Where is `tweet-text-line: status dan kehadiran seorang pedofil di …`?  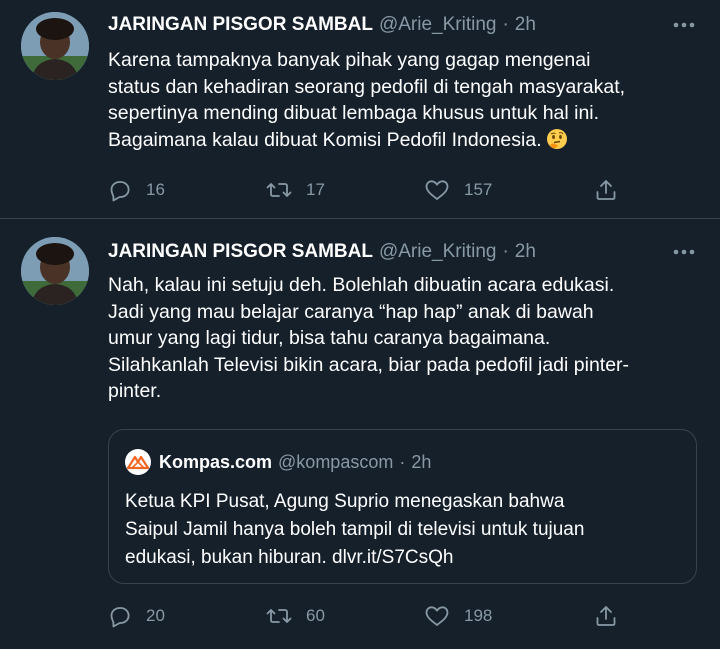 tweet-text-line: status dan kehadiran seorang pedofil di … is located at coordinates (367, 86).